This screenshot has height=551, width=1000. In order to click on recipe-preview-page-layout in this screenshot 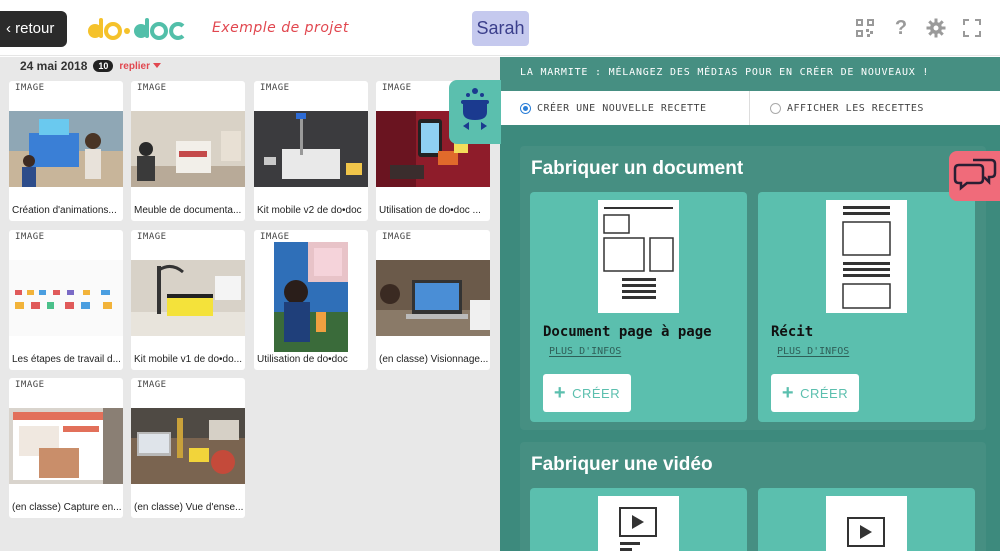, I will do `click(638, 256)`.